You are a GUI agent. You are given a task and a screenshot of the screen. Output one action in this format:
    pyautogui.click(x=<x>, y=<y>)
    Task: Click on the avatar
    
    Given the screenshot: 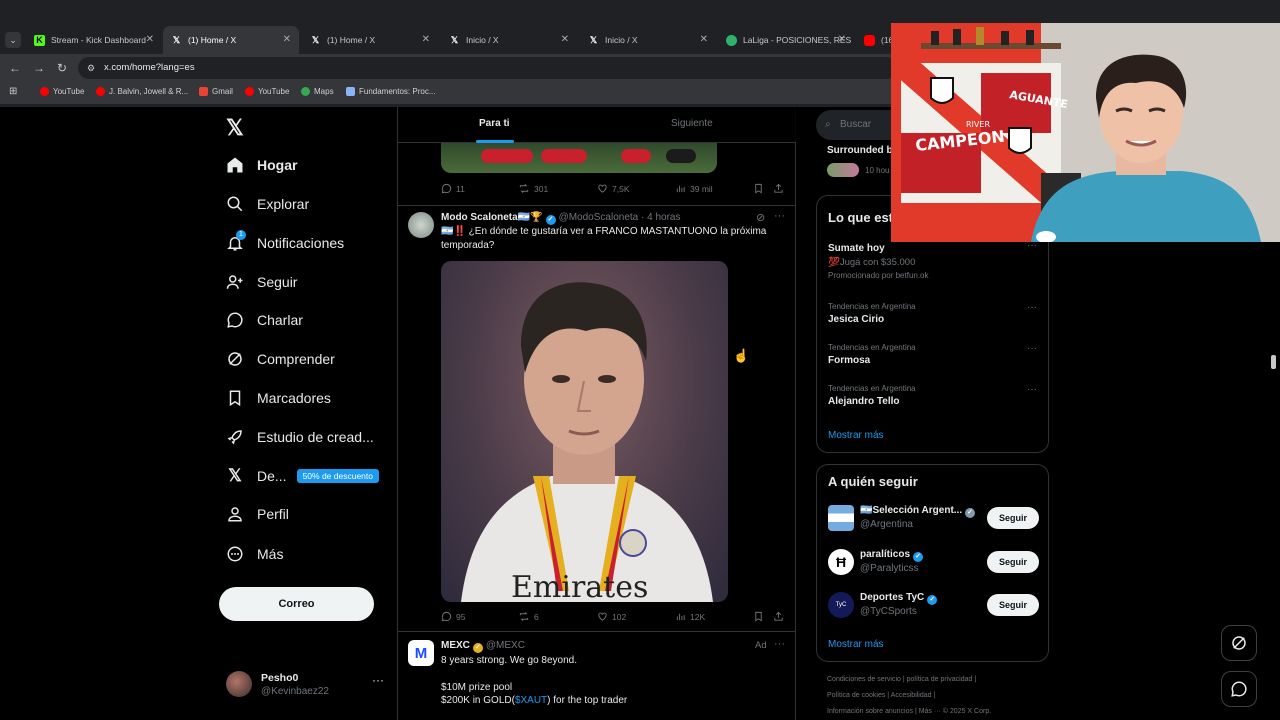 What is the action you would take?
    pyautogui.click(x=421, y=225)
    